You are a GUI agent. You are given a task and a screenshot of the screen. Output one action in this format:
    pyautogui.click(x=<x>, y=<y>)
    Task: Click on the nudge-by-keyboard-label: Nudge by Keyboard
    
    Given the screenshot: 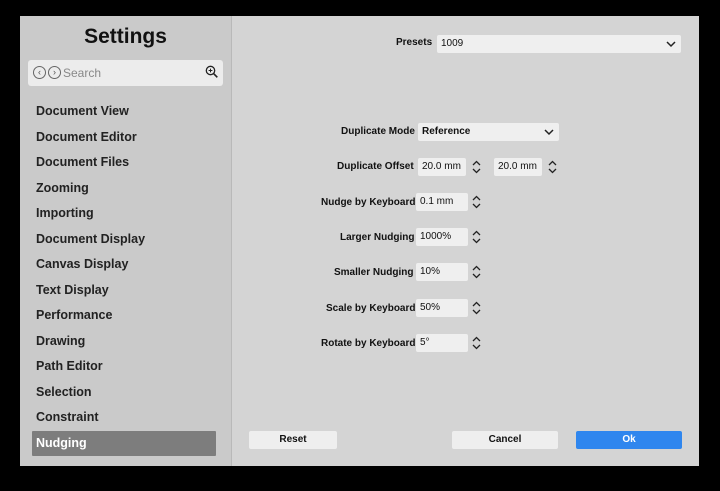 What is the action you would take?
    pyautogui.click(x=368, y=202)
    